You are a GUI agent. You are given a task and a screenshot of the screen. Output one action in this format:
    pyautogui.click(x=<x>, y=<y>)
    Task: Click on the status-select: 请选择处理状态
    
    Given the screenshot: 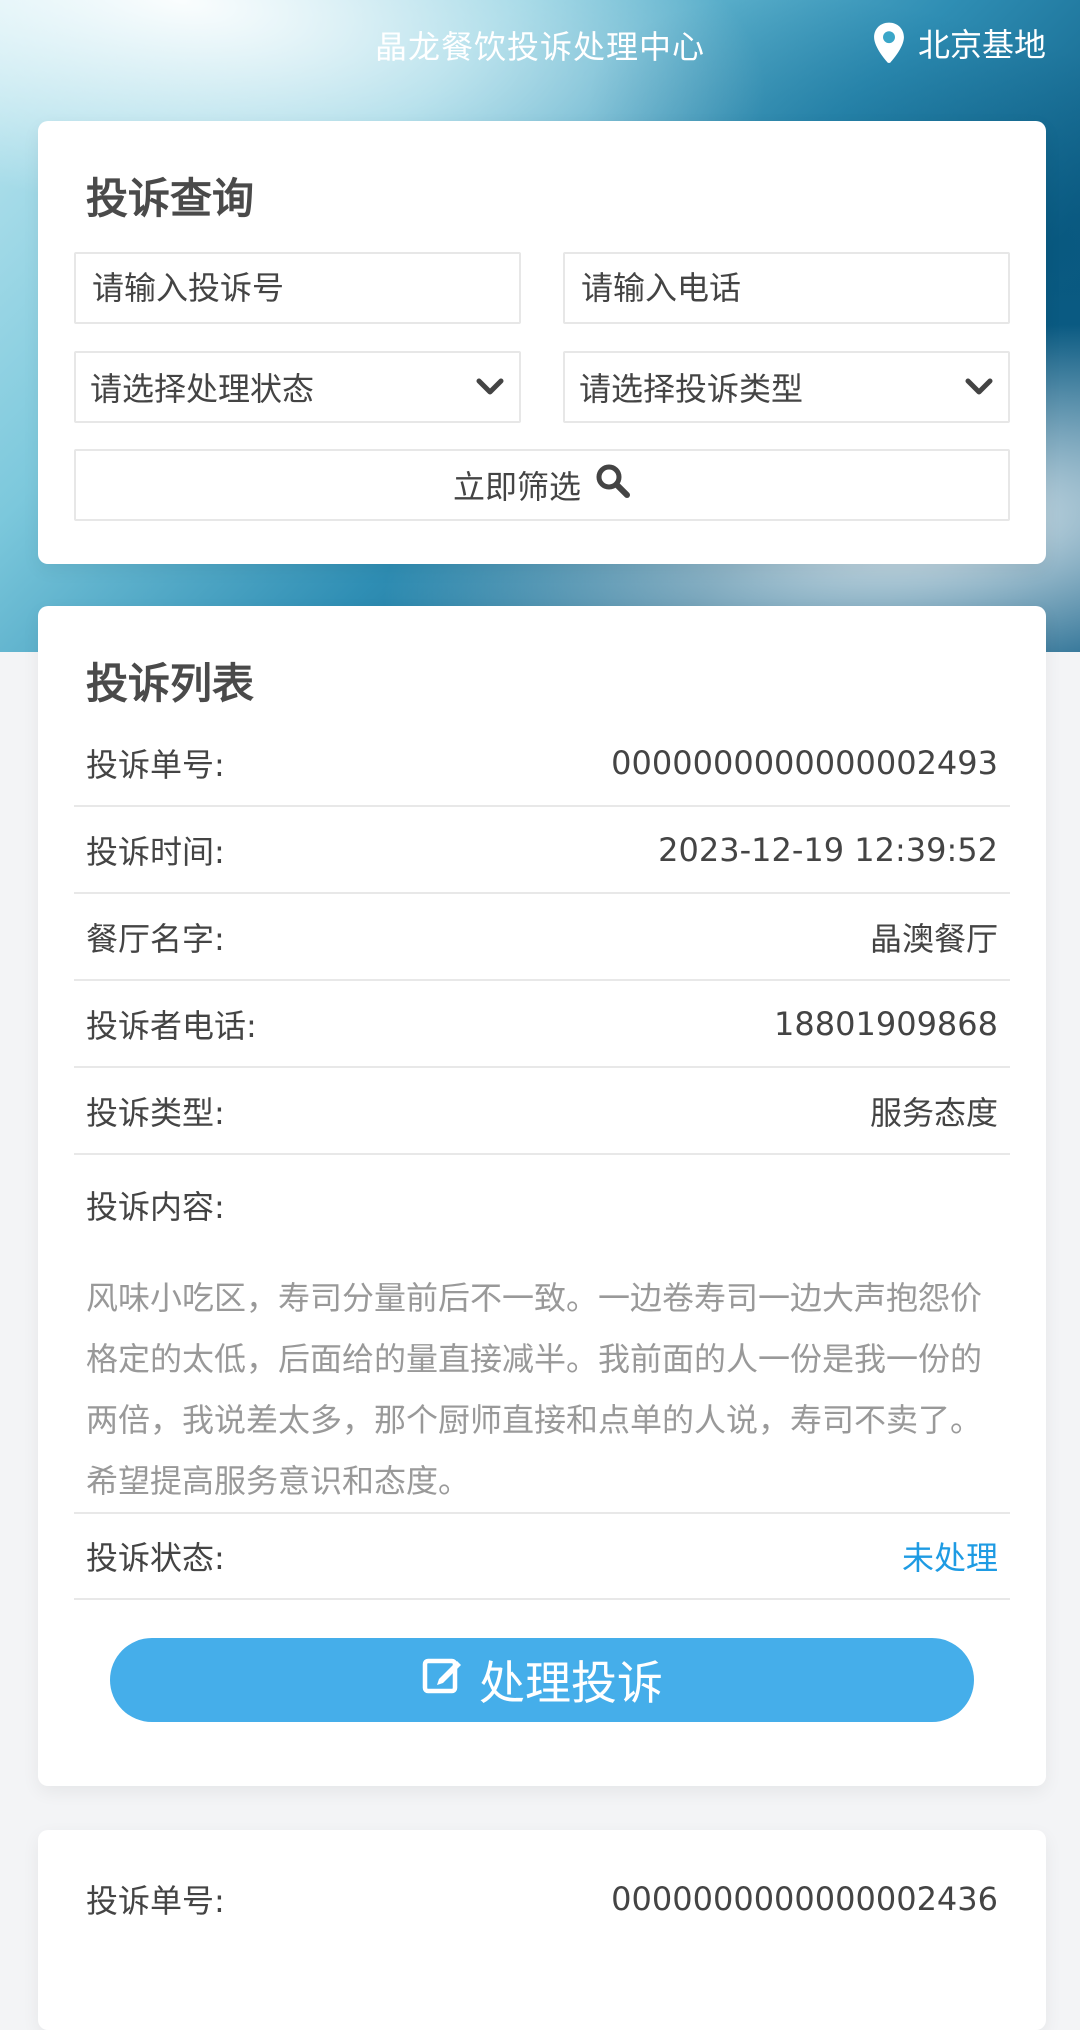 What is the action you would take?
    pyautogui.click(x=297, y=387)
    